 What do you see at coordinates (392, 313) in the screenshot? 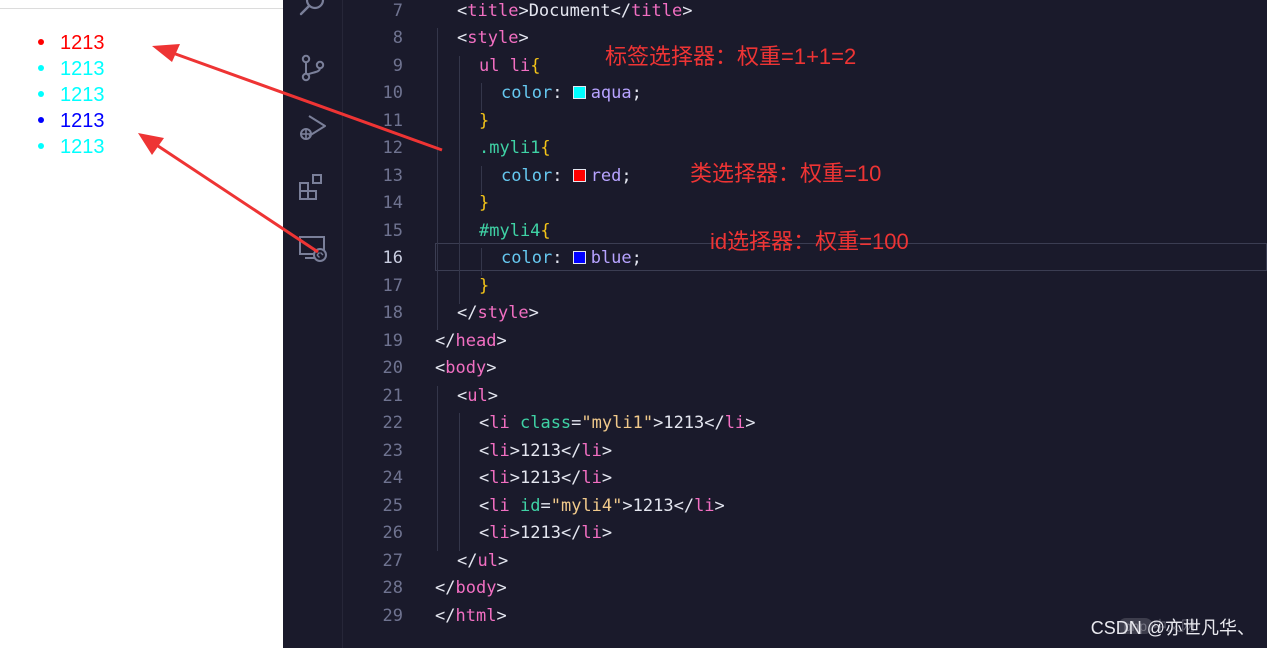
I see `line-number: 18` at bounding box center [392, 313].